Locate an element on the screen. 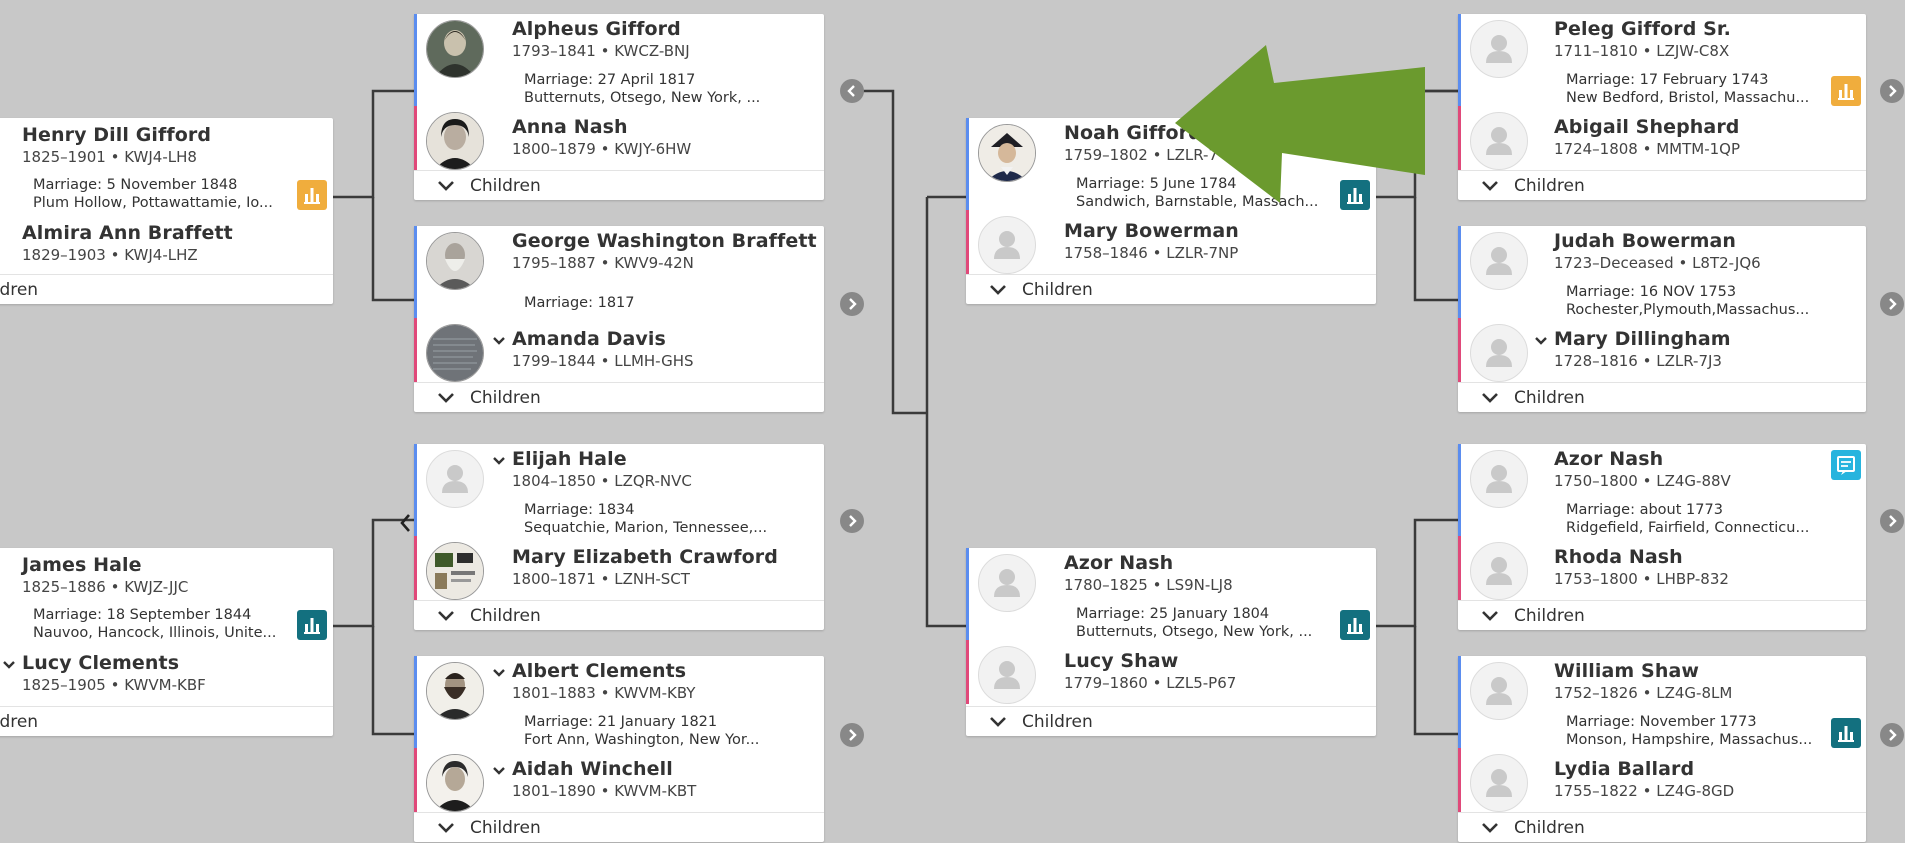 The width and height of the screenshot is (1905, 843). marriage-date: Marriage: 1817 is located at coordinates (579, 303).